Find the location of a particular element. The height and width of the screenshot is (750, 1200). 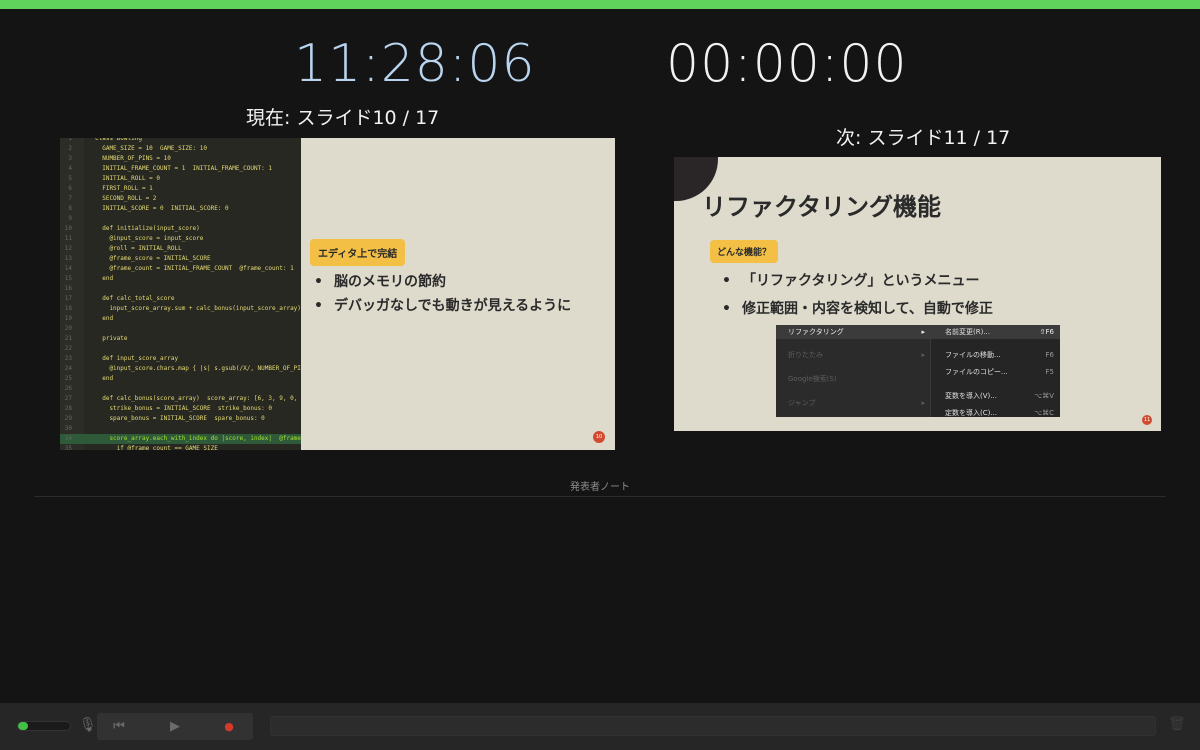

line-number: 27 is located at coordinates (68, 398).